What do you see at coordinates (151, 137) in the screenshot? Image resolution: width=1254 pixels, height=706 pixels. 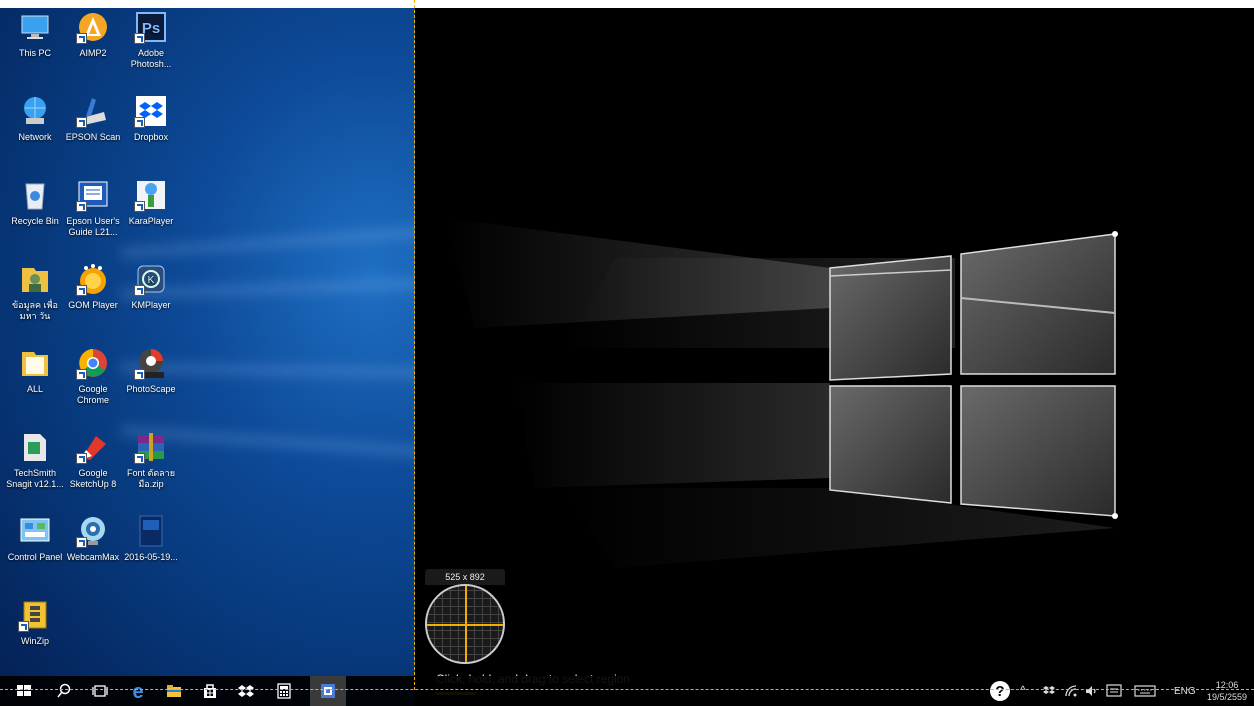 I see `desktop-icon-label: Dropbox` at bounding box center [151, 137].